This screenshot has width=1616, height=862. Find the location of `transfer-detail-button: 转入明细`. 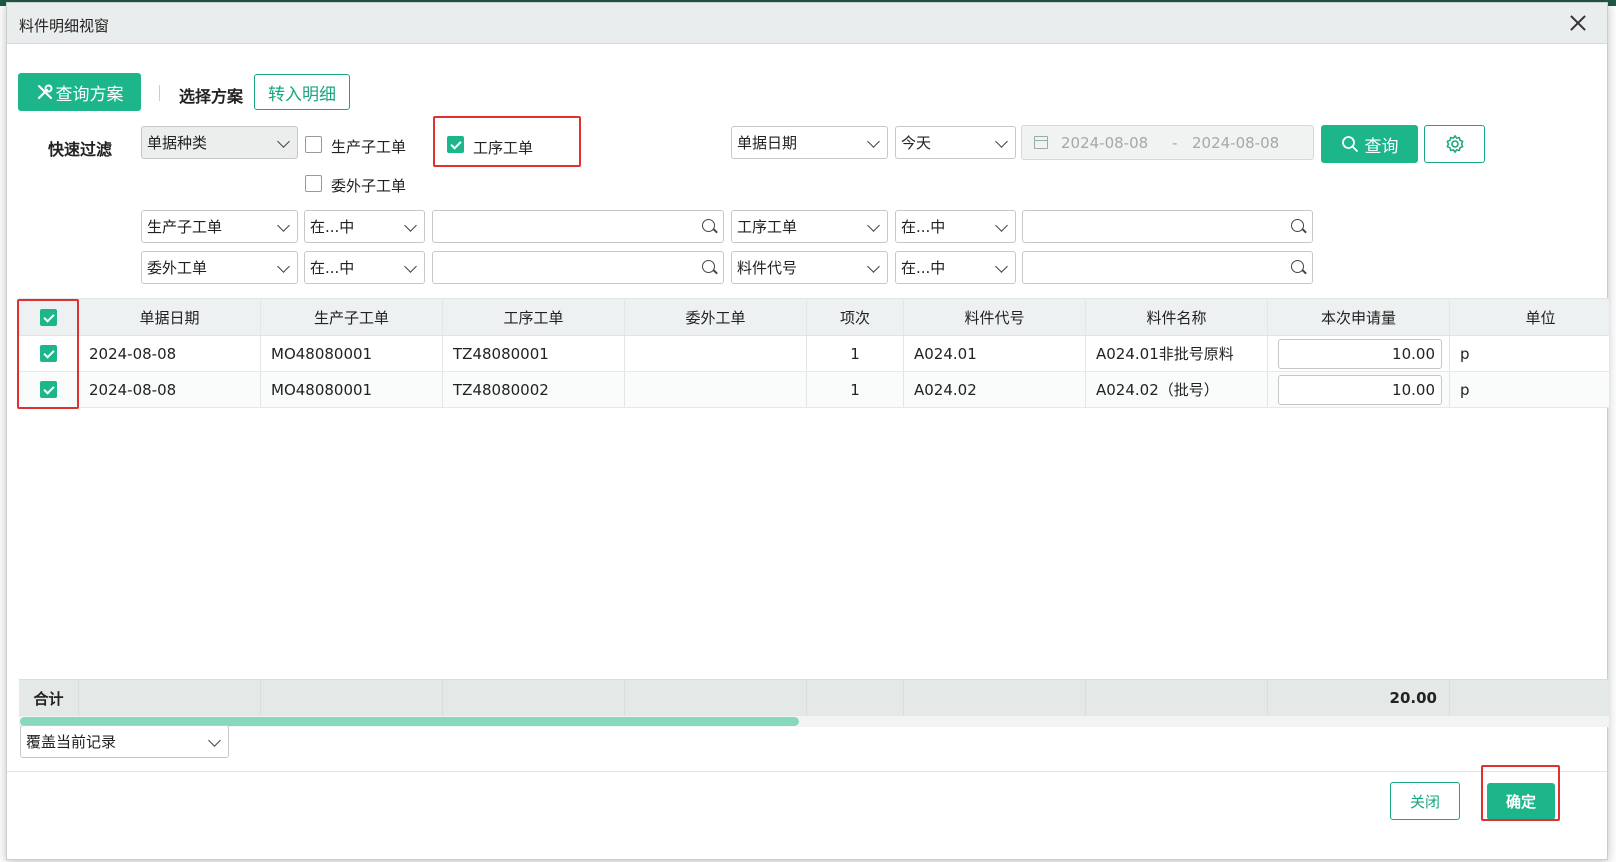

transfer-detail-button: 转入明细 is located at coordinates (302, 92).